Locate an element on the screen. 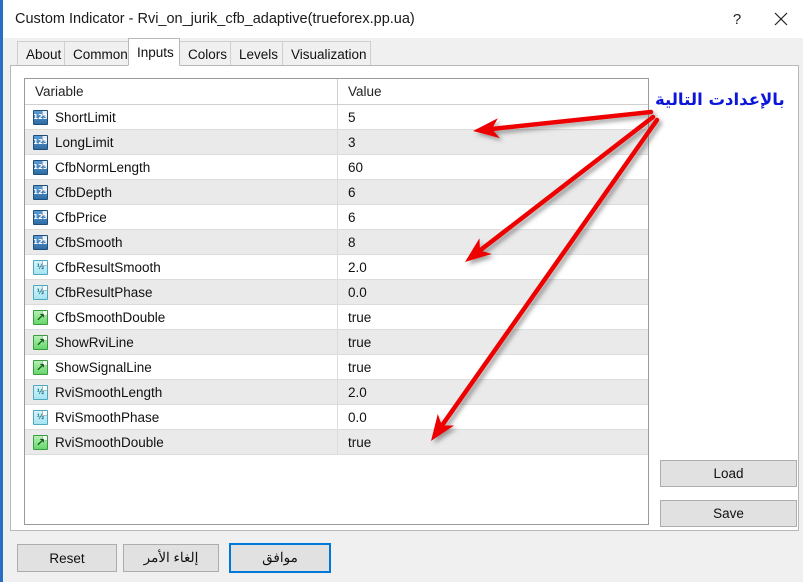 The height and width of the screenshot is (582, 803). cell-variable: ↗ ShowRviLine is located at coordinates (181, 342).